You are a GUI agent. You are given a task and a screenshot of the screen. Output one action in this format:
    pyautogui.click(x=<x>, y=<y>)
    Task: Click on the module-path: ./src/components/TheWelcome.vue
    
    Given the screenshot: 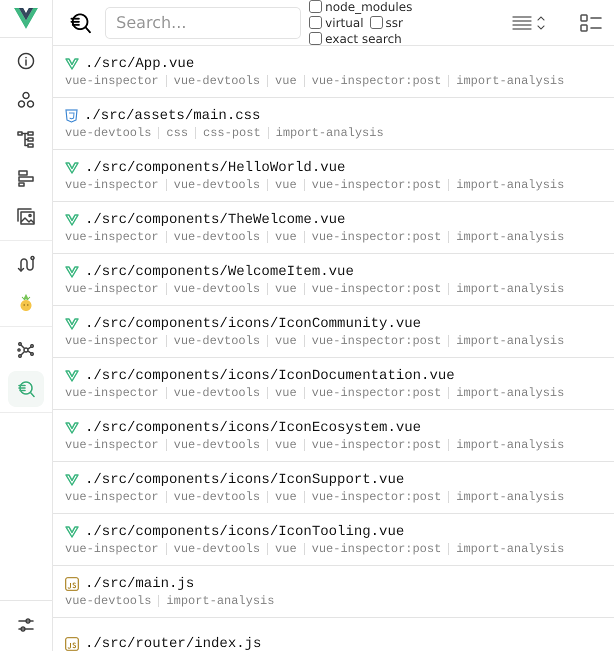 What is the action you would take?
    pyautogui.click(x=215, y=220)
    